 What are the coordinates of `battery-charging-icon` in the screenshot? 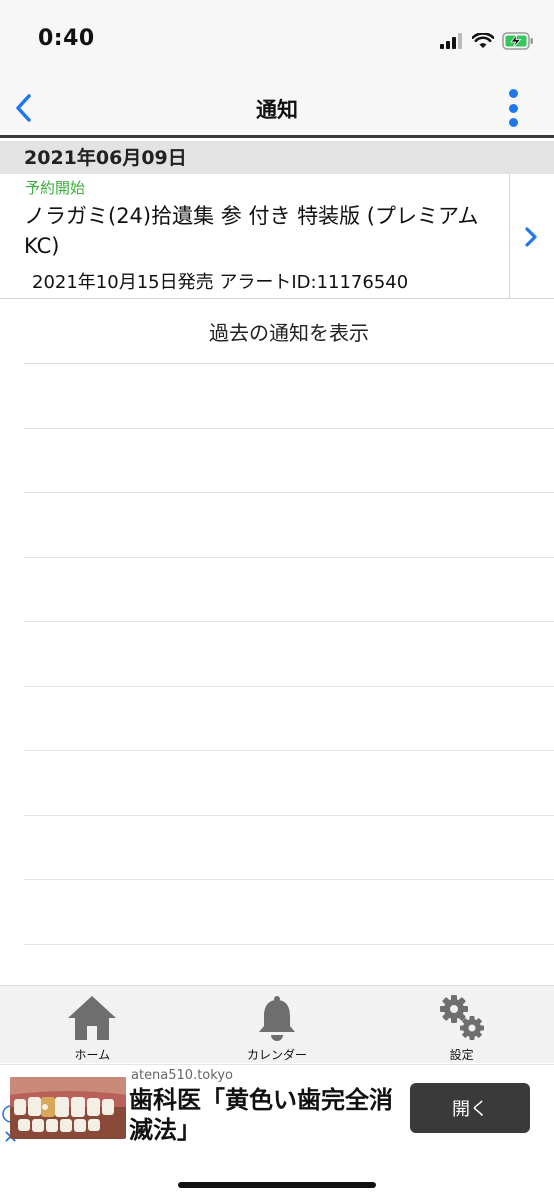 It's located at (517, 41).